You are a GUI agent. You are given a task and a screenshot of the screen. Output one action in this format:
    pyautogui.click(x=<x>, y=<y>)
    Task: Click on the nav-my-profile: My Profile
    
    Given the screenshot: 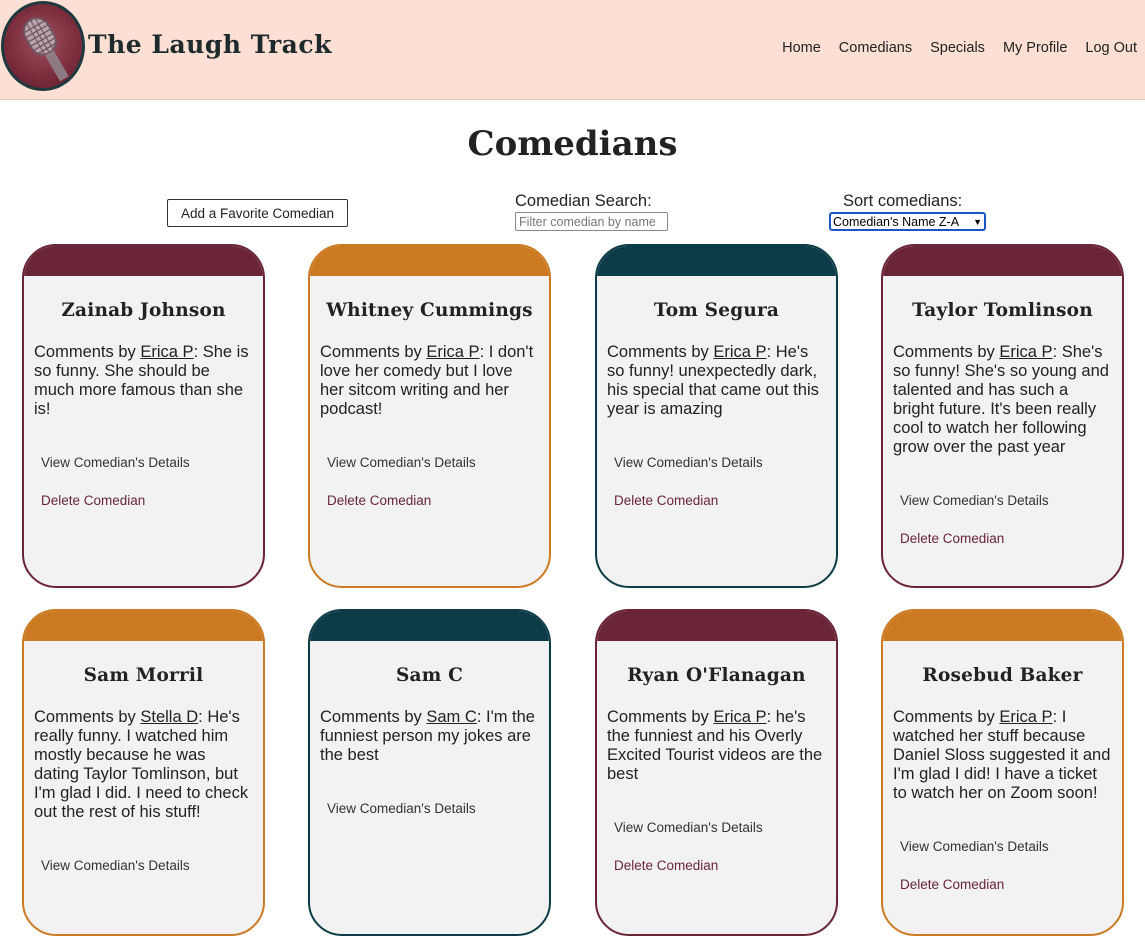 What is the action you would take?
    pyautogui.click(x=1035, y=48)
    